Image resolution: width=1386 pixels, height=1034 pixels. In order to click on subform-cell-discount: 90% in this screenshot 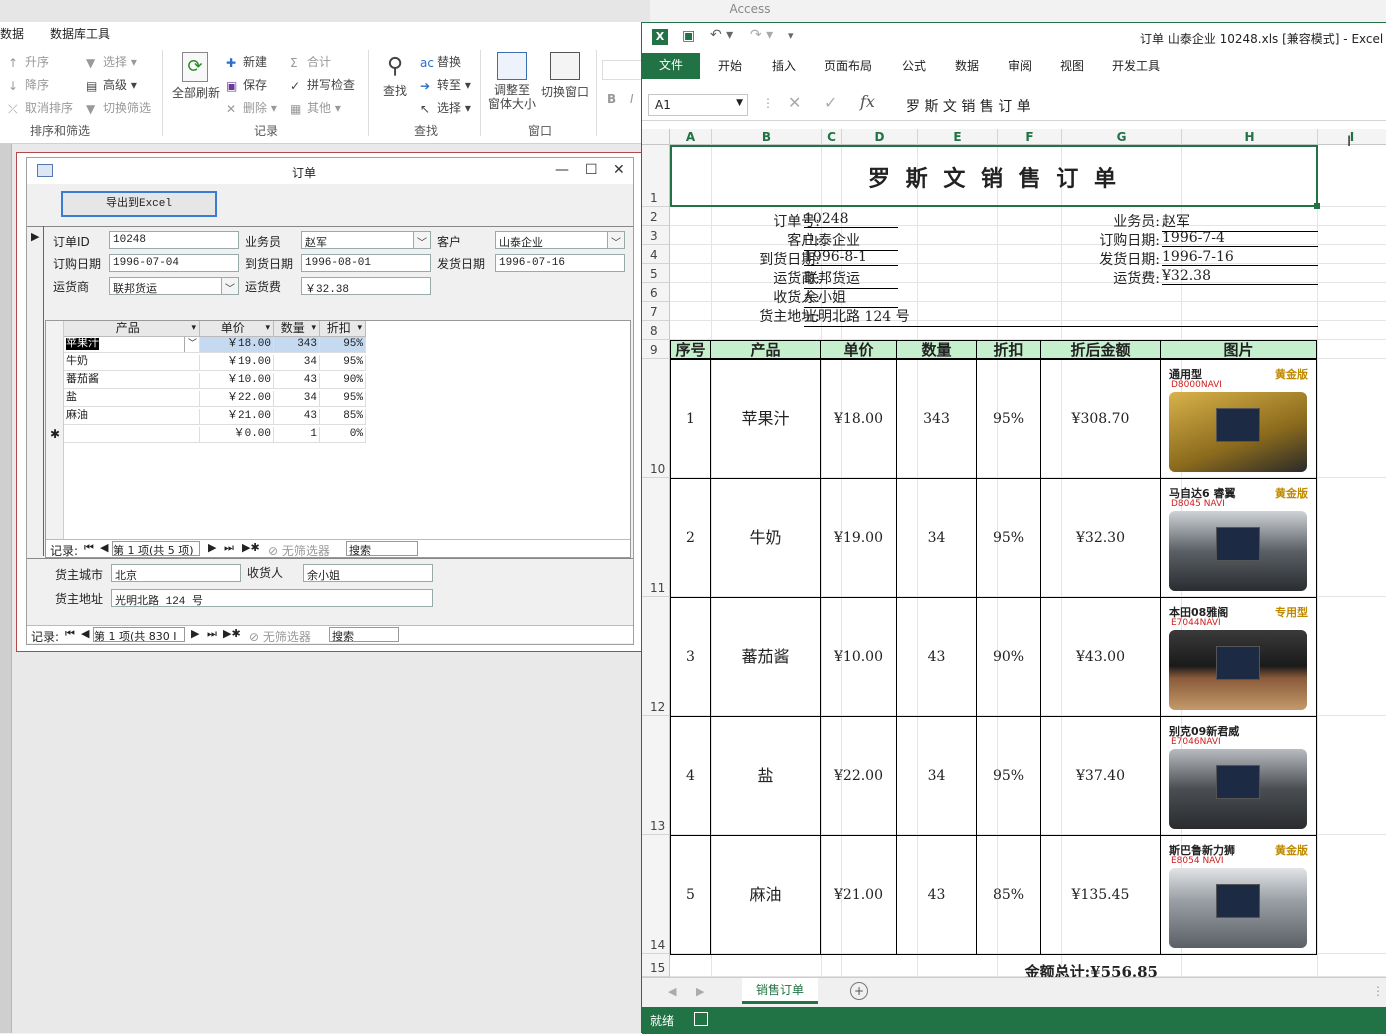, I will do `click(343, 381)`.